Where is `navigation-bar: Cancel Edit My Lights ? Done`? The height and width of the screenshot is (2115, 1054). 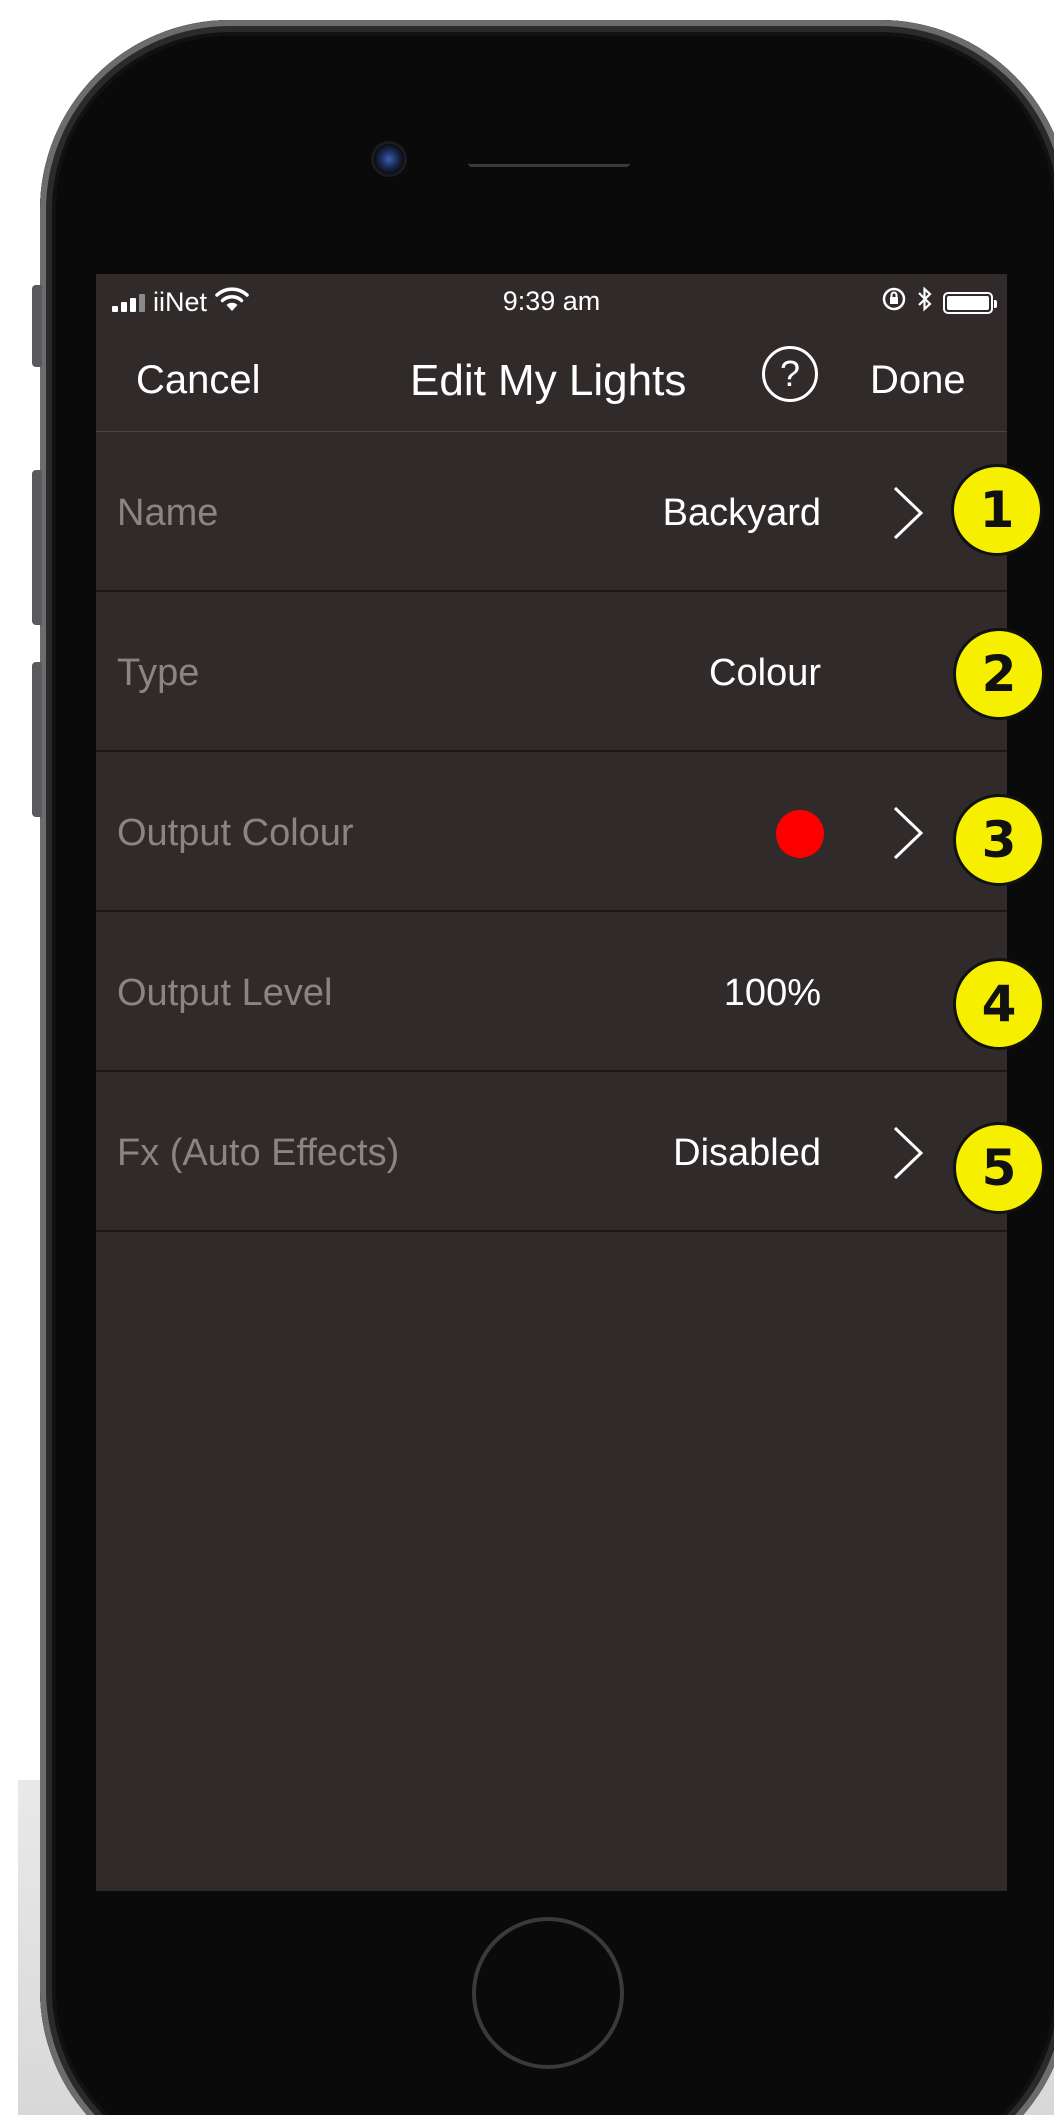
navigation-bar: Cancel Edit My Lights ? Done is located at coordinates (551, 380).